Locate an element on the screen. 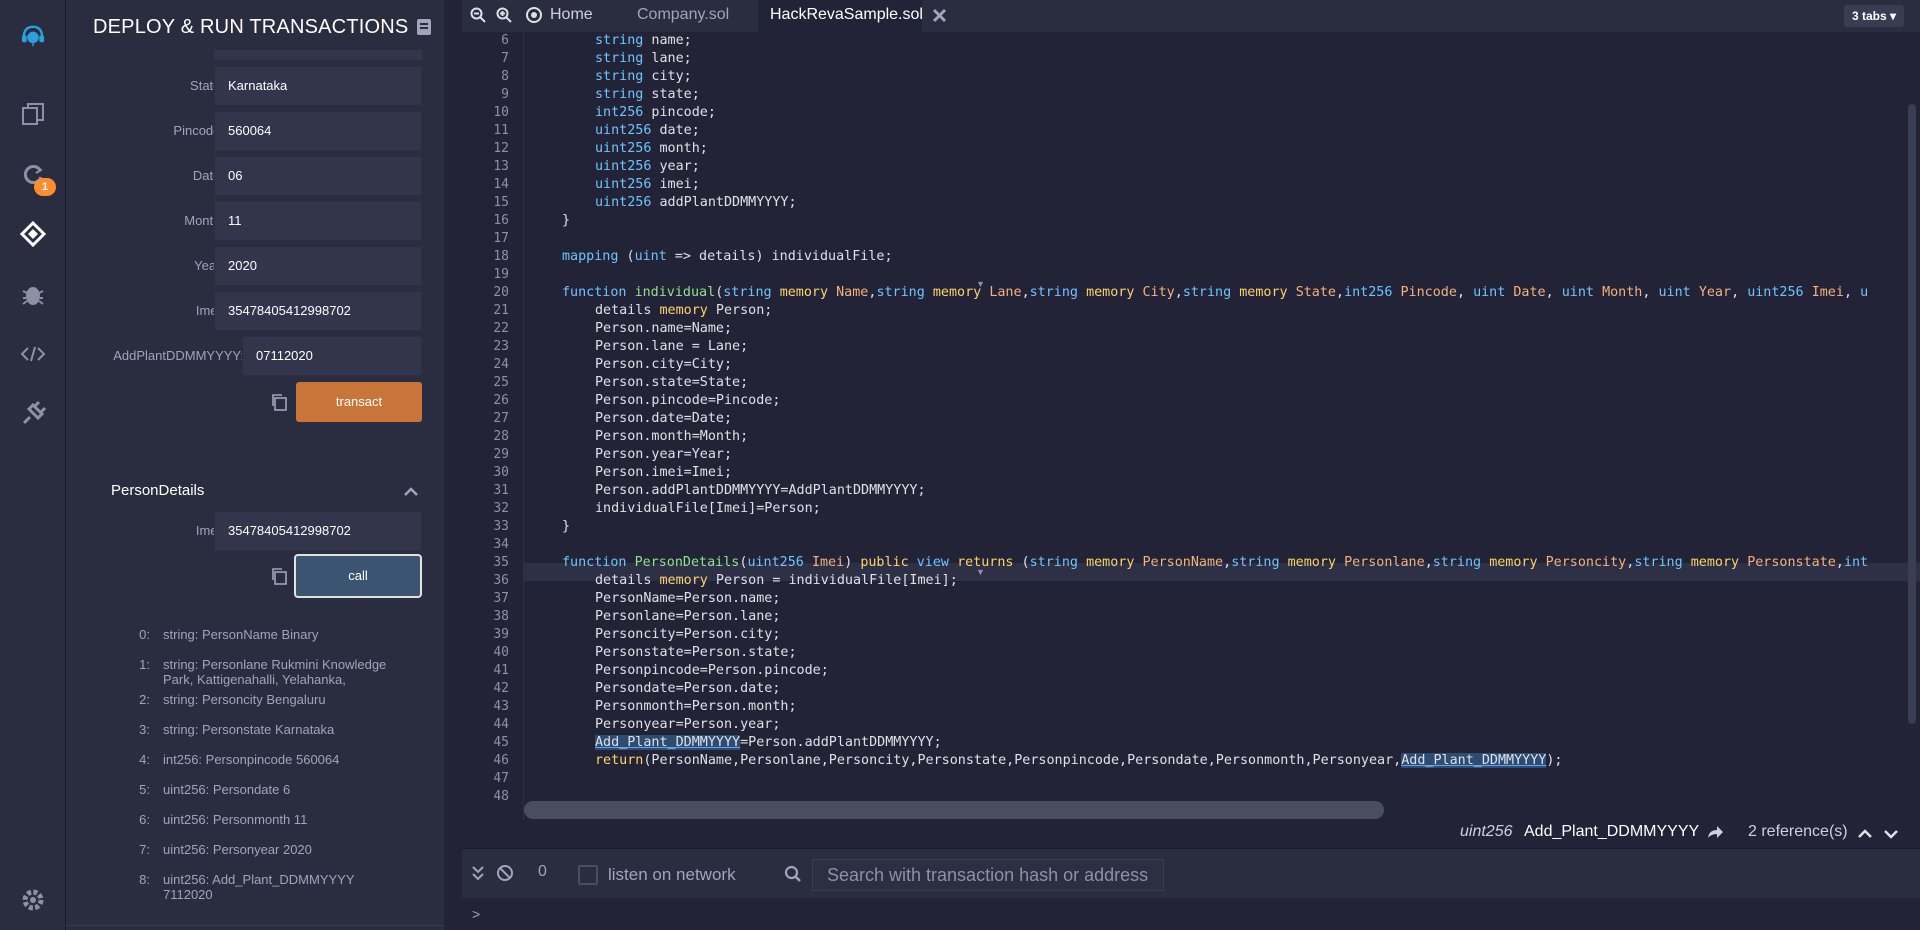  code-line-29: Person.year=Year; is located at coordinates (664, 454).